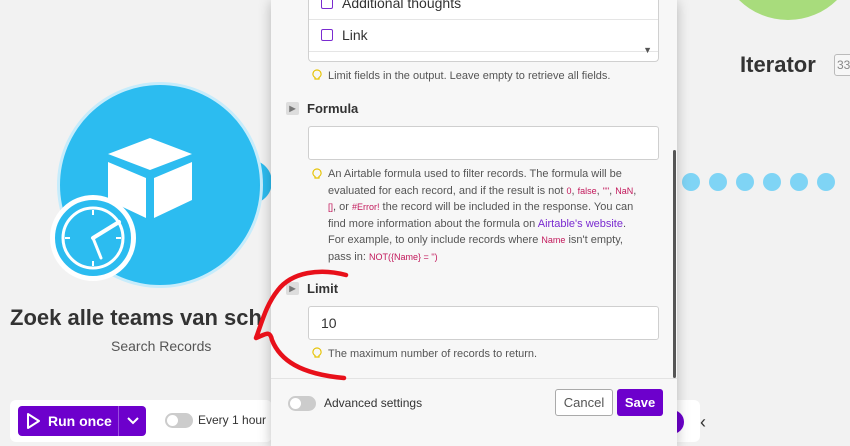  Describe the element at coordinates (606, 190) in the screenshot. I see `code-empty-string: ""` at that location.